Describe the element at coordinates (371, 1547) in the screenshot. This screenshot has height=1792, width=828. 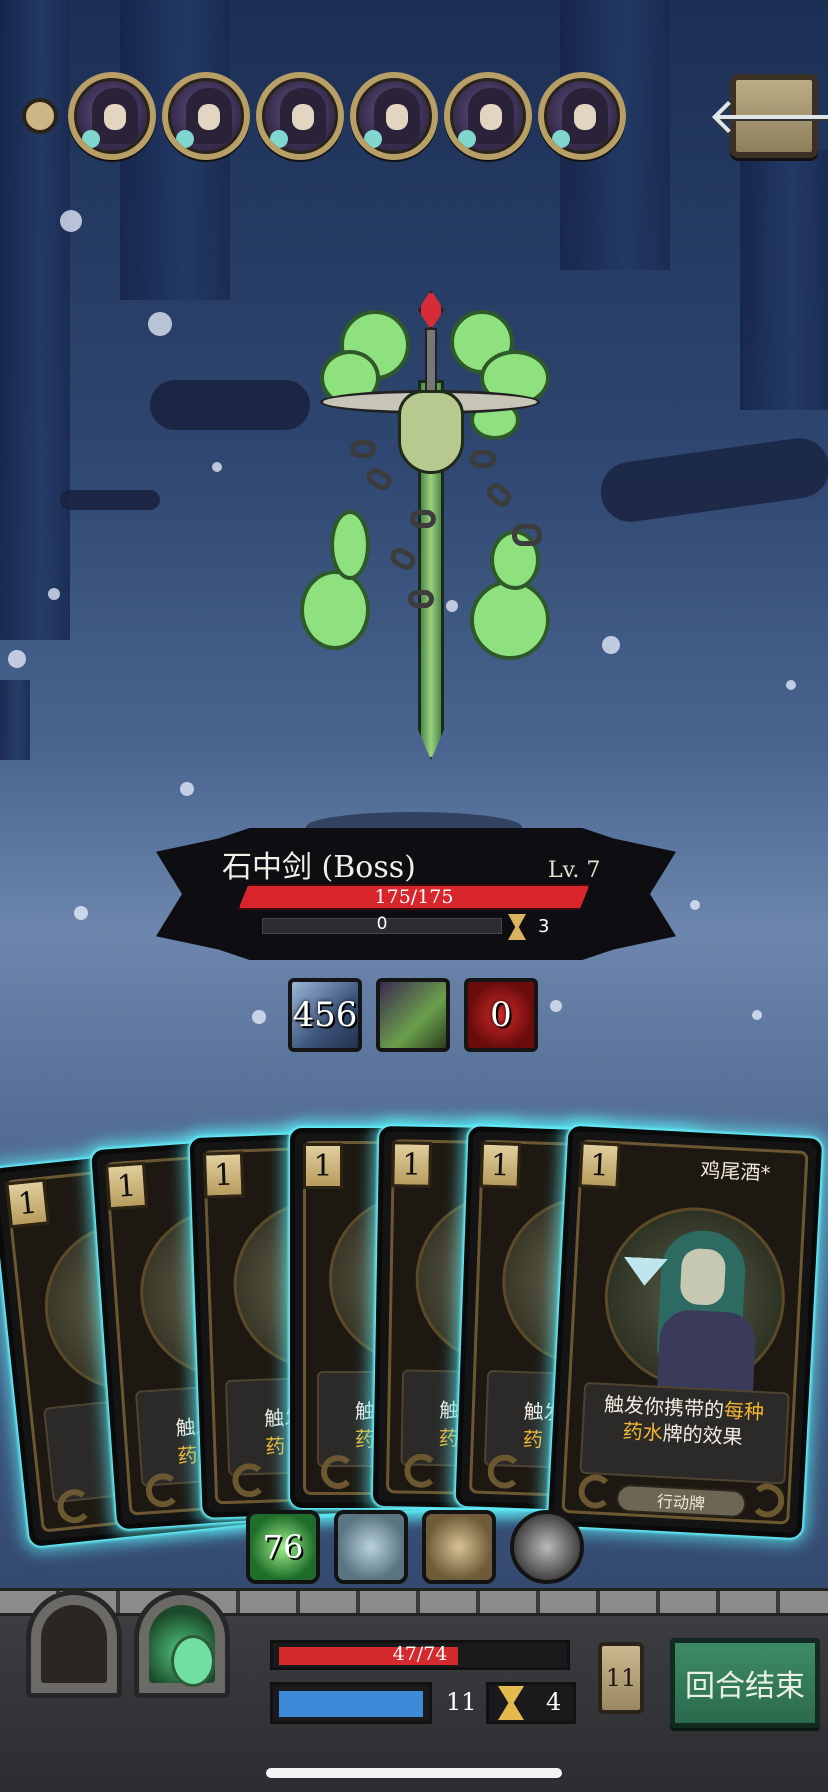
I see `snowflake-relic-icon` at that location.